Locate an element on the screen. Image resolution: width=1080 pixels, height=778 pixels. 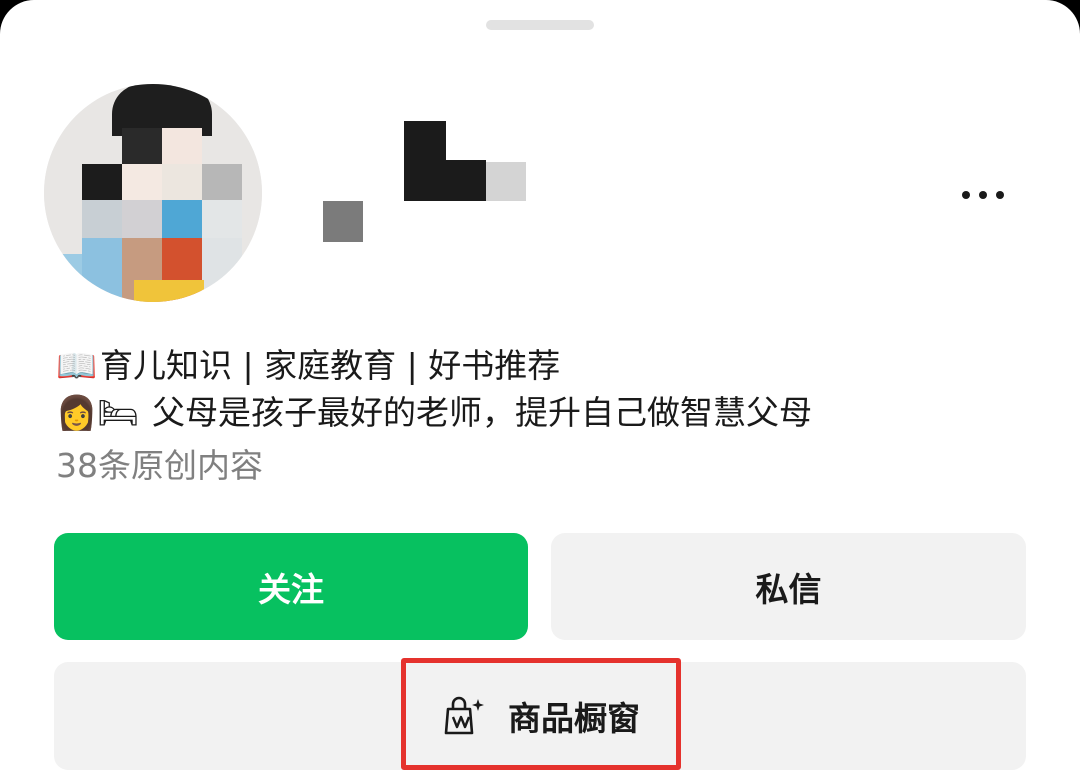
bio-line-1-text: 育儿知识 | 家庭教育 | 好书推荐 is located at coordinates (330, 365).